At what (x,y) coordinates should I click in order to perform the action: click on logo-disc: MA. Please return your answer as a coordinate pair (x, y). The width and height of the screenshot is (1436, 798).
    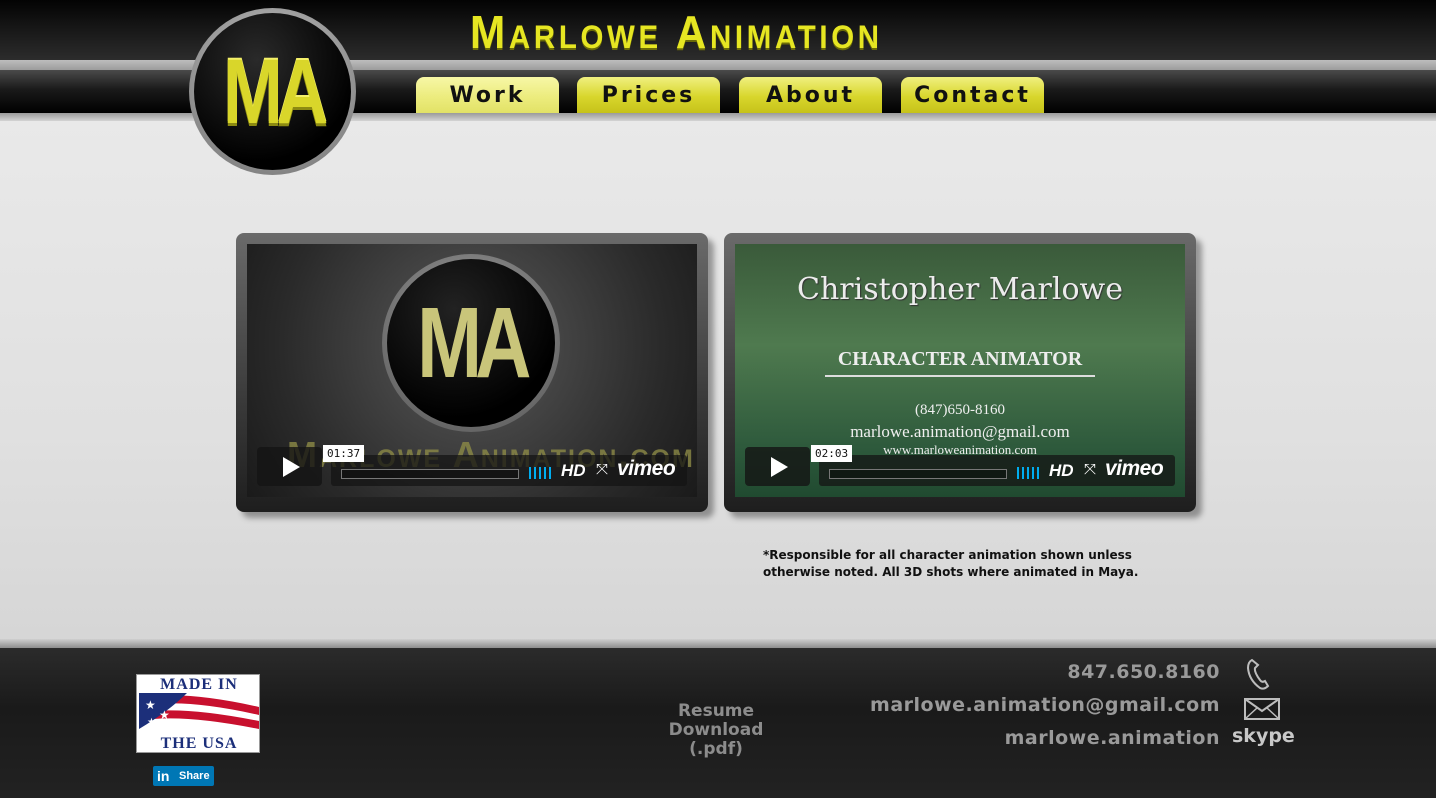
    Looking at the image, I should click on (272, 91).